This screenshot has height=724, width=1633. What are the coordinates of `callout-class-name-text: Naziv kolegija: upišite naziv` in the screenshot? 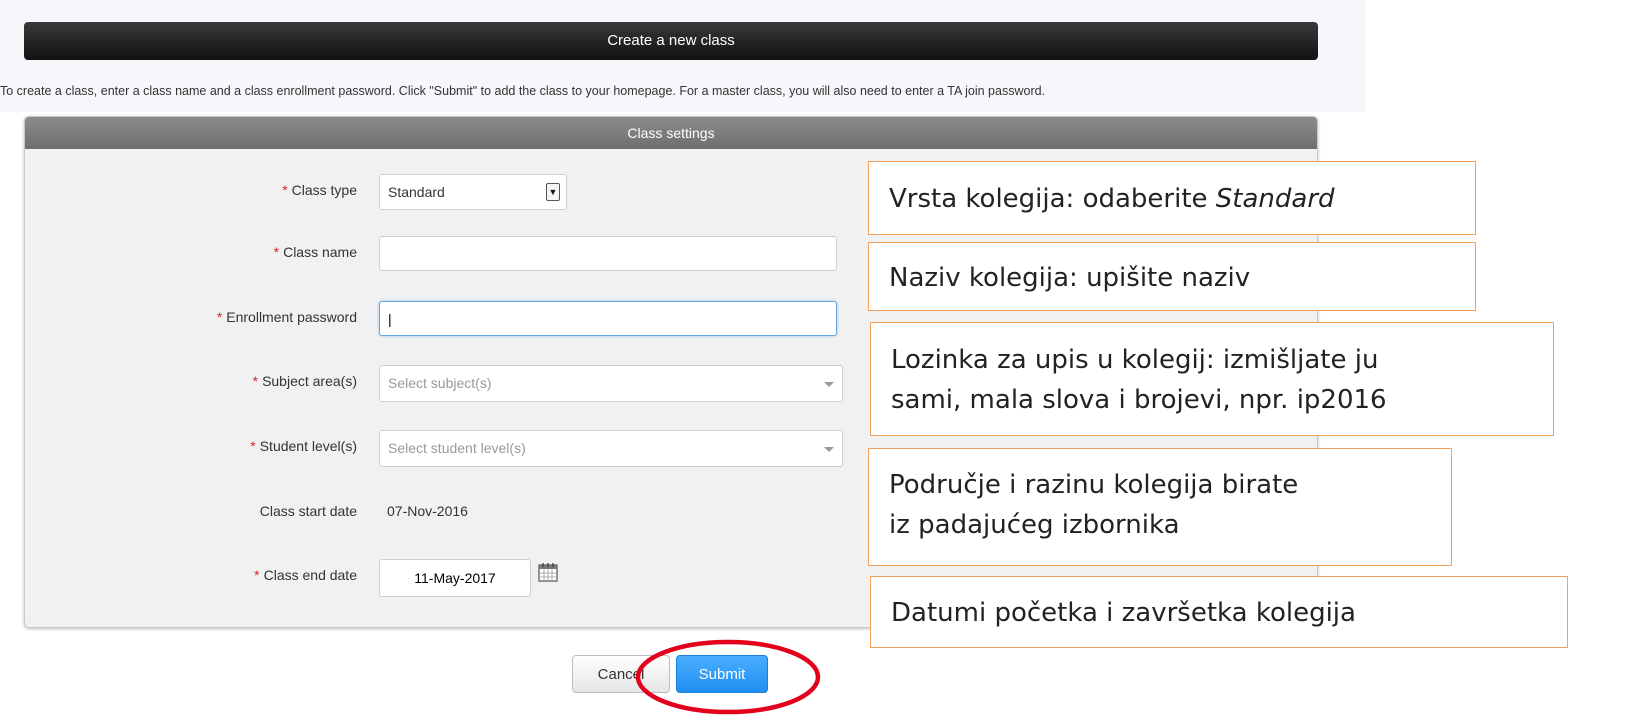 It's located at (1070, 278).